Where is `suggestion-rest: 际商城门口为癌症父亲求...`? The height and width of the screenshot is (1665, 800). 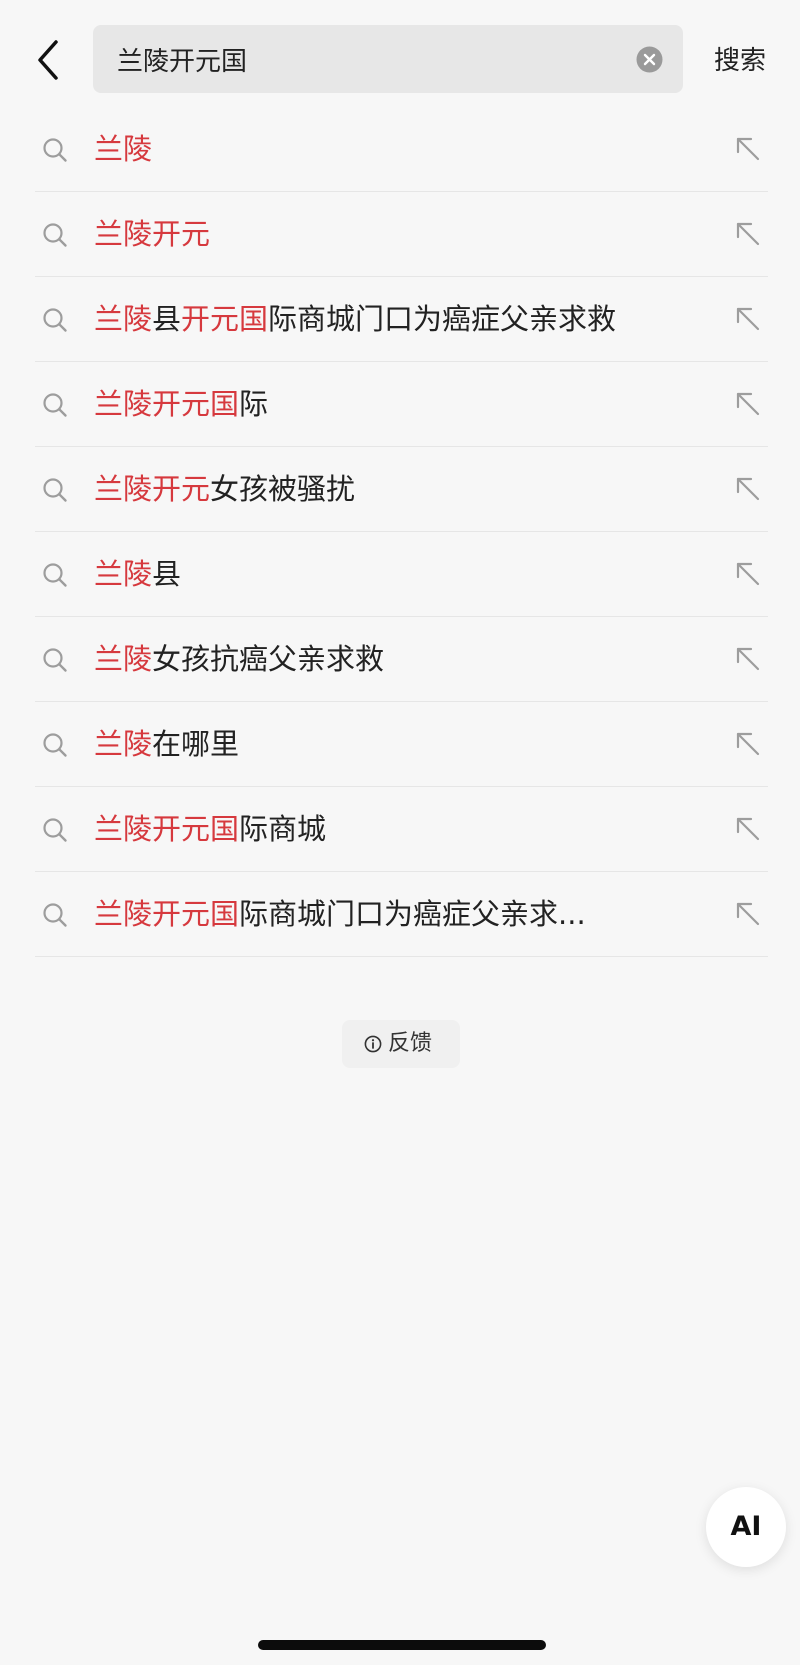 suggestion-rest: 际商城门口为癌症父亲求... is located at coordinates (412, 914).